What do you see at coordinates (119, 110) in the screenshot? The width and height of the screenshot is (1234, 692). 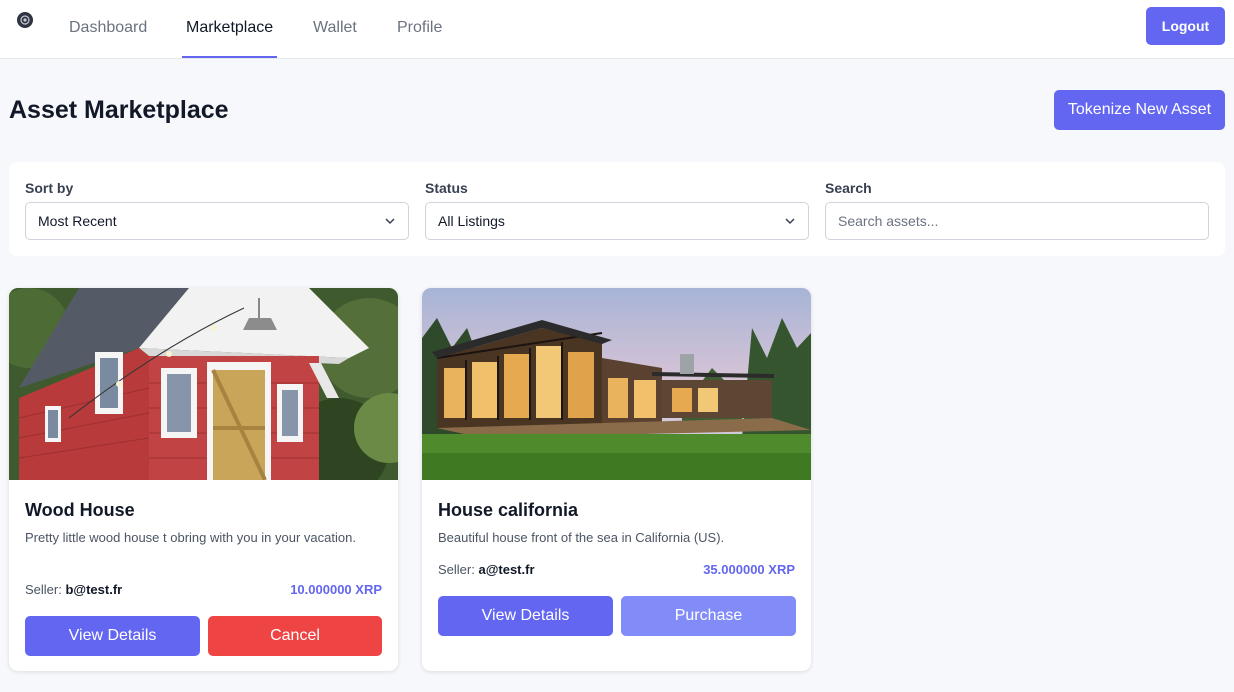 I see `page-title: Asset Marketplace` at bounding box center [119, 110].